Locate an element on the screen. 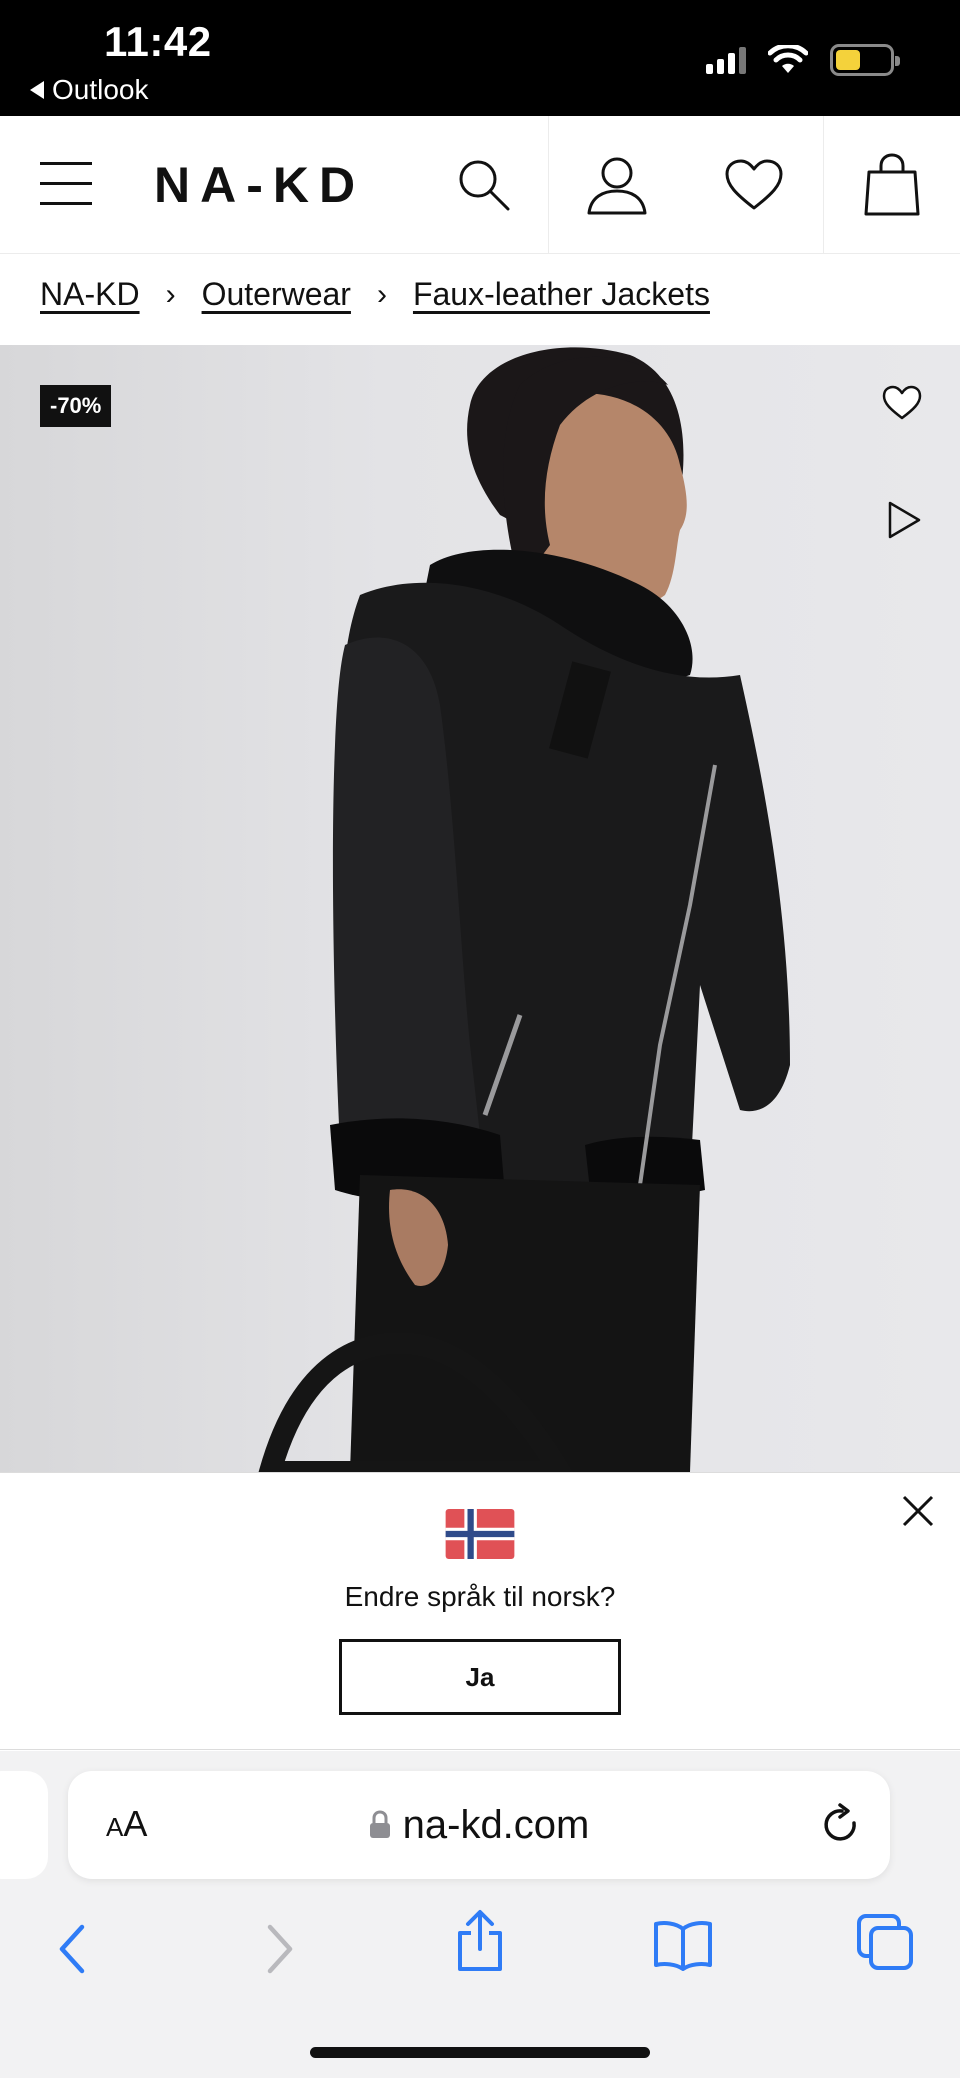 The height and width of the screenshot is (2078, 960). play-icon is located at coordinates (904, 520).